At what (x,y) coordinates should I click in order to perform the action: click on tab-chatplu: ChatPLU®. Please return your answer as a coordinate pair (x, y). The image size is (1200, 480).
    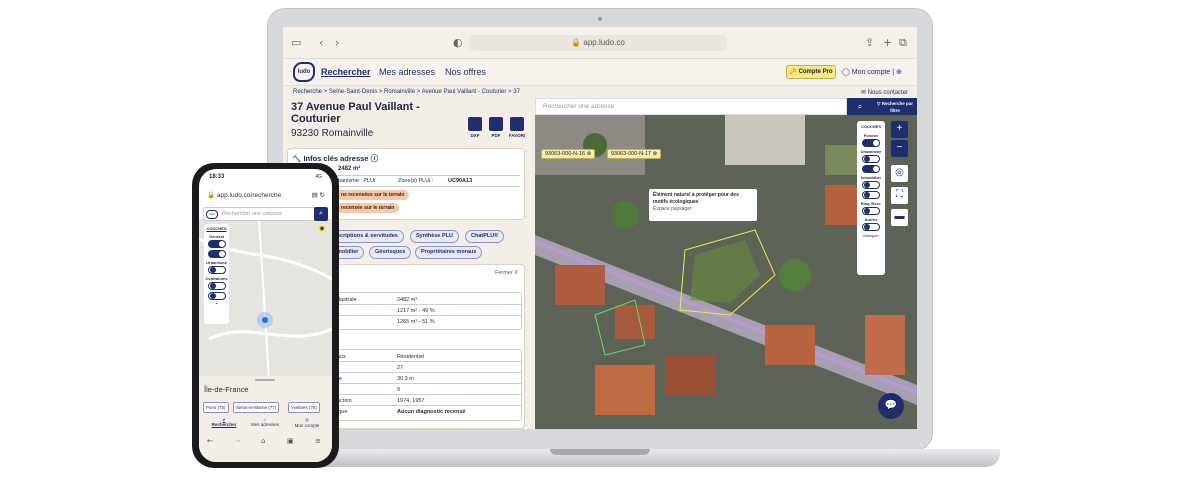
    Looking at the image, I should click on (485, 236).